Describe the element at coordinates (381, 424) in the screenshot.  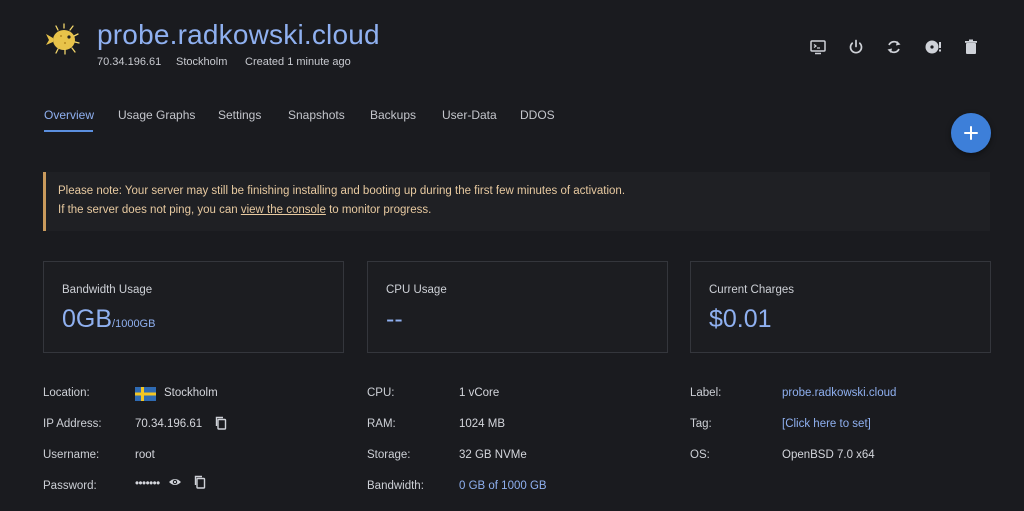
I see `ram-label: RAM:` at that location.